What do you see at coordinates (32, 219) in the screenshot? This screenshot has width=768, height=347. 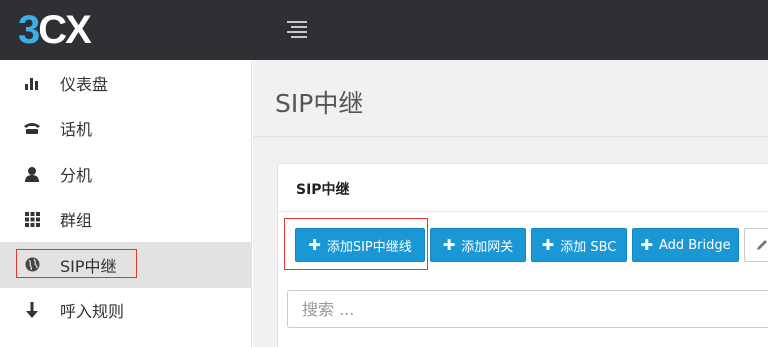 I see `grid-icon` at bounding box center [32, 219].